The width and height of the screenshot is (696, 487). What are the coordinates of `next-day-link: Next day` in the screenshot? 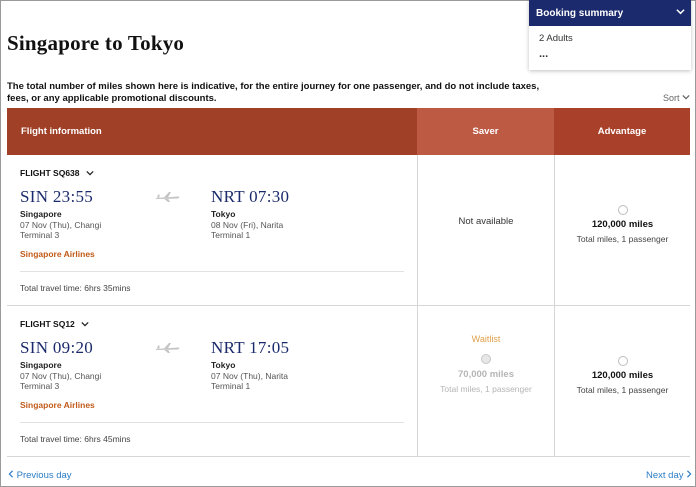 It's located at (669, 475).